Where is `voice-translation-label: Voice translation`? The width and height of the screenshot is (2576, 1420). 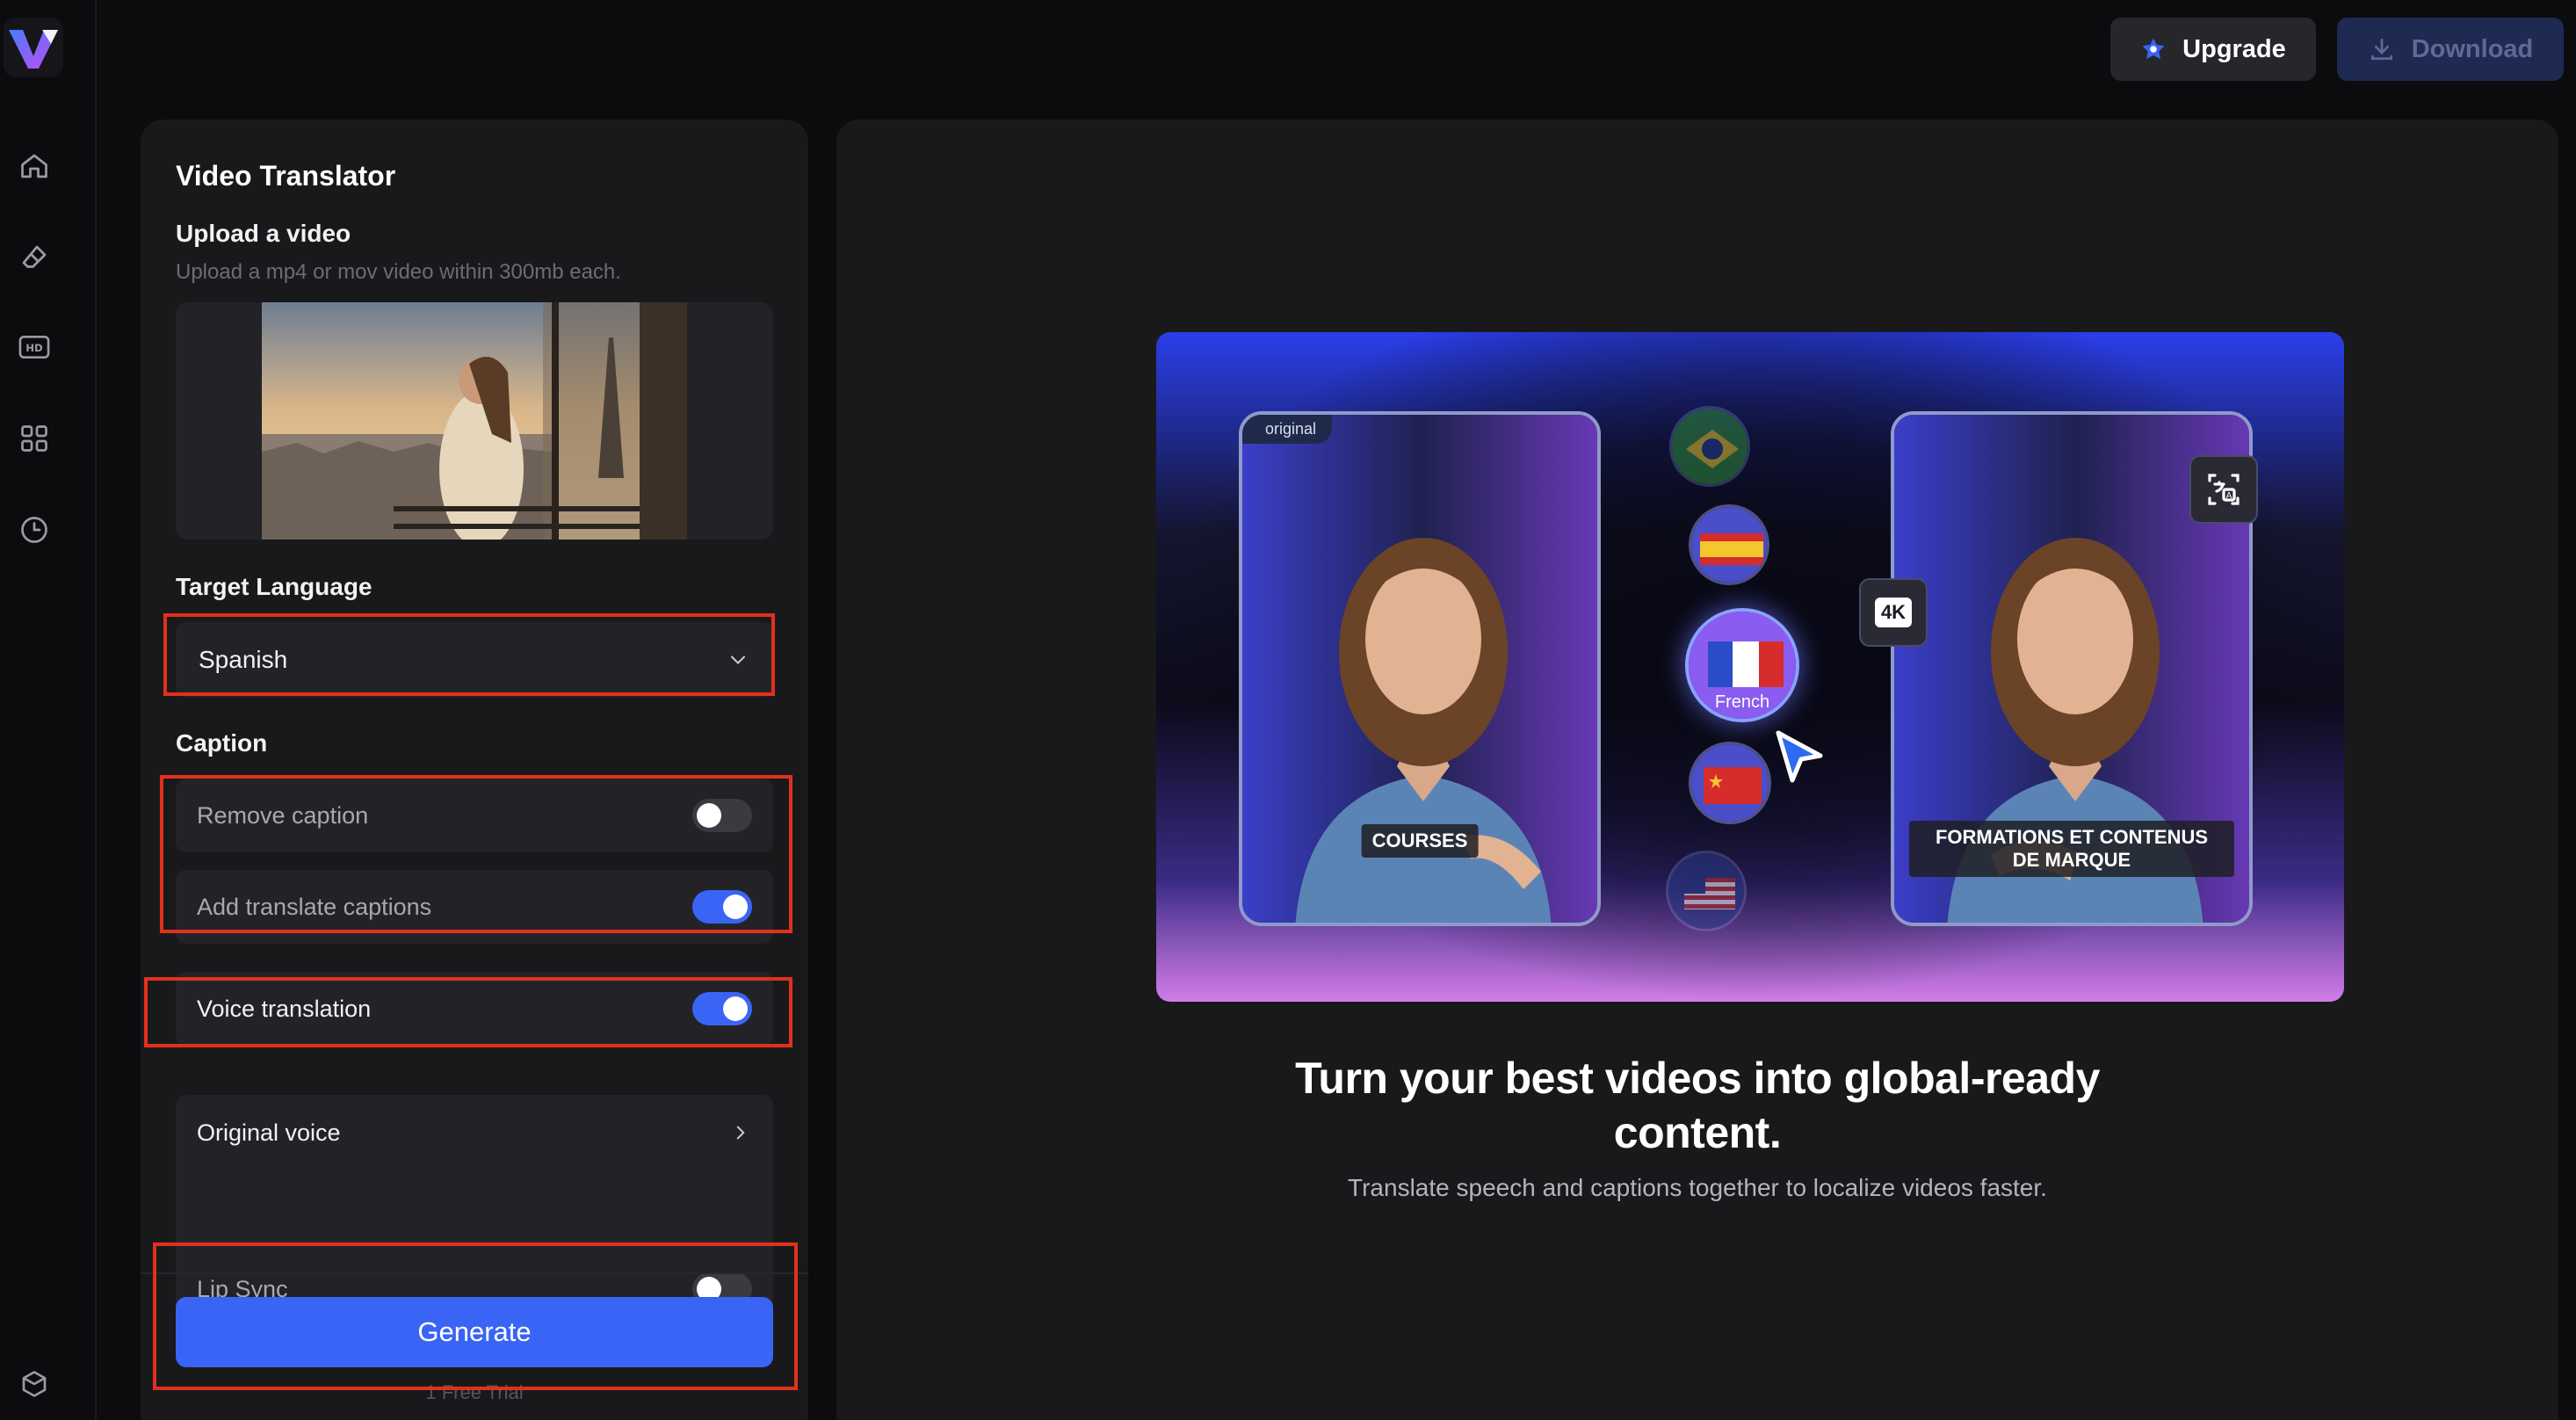
voice-translation-label: Voice translation is located at coordinates (284, 1009).